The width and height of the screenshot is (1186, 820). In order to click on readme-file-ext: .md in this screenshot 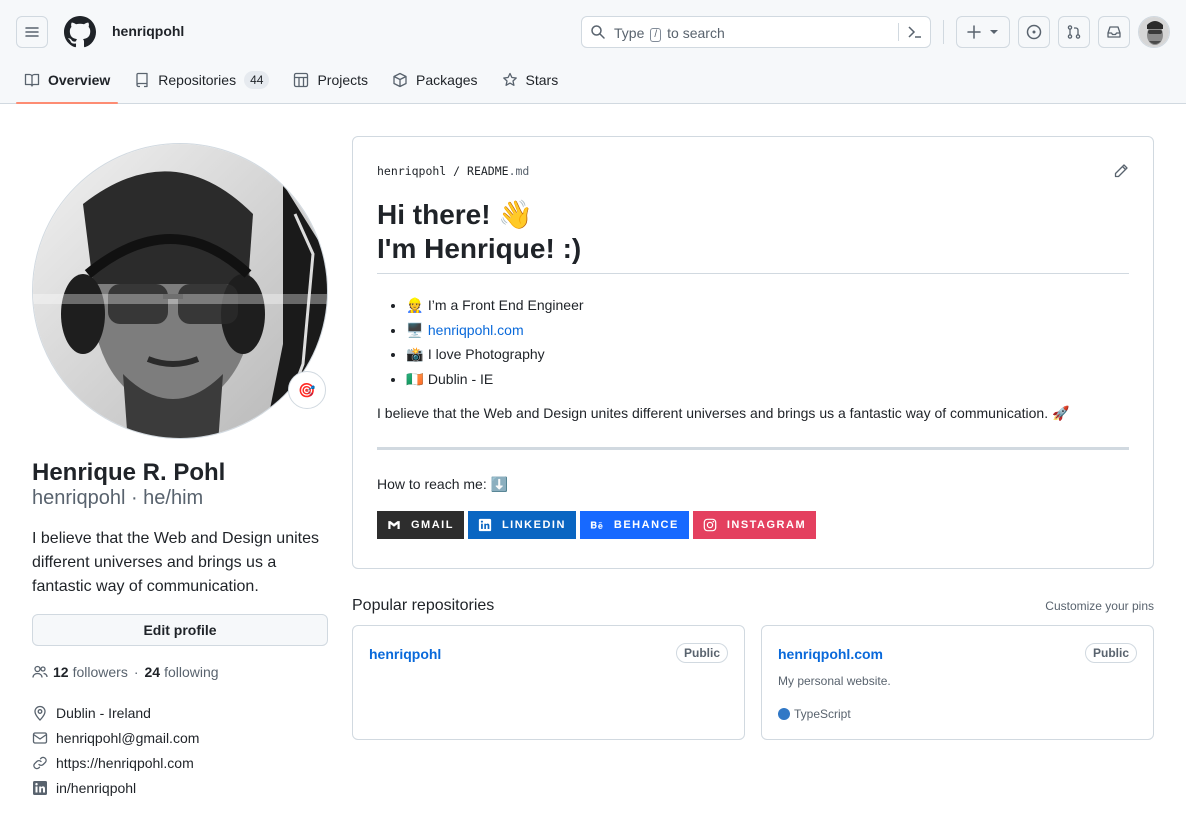, I will do `click(519, 171)`.